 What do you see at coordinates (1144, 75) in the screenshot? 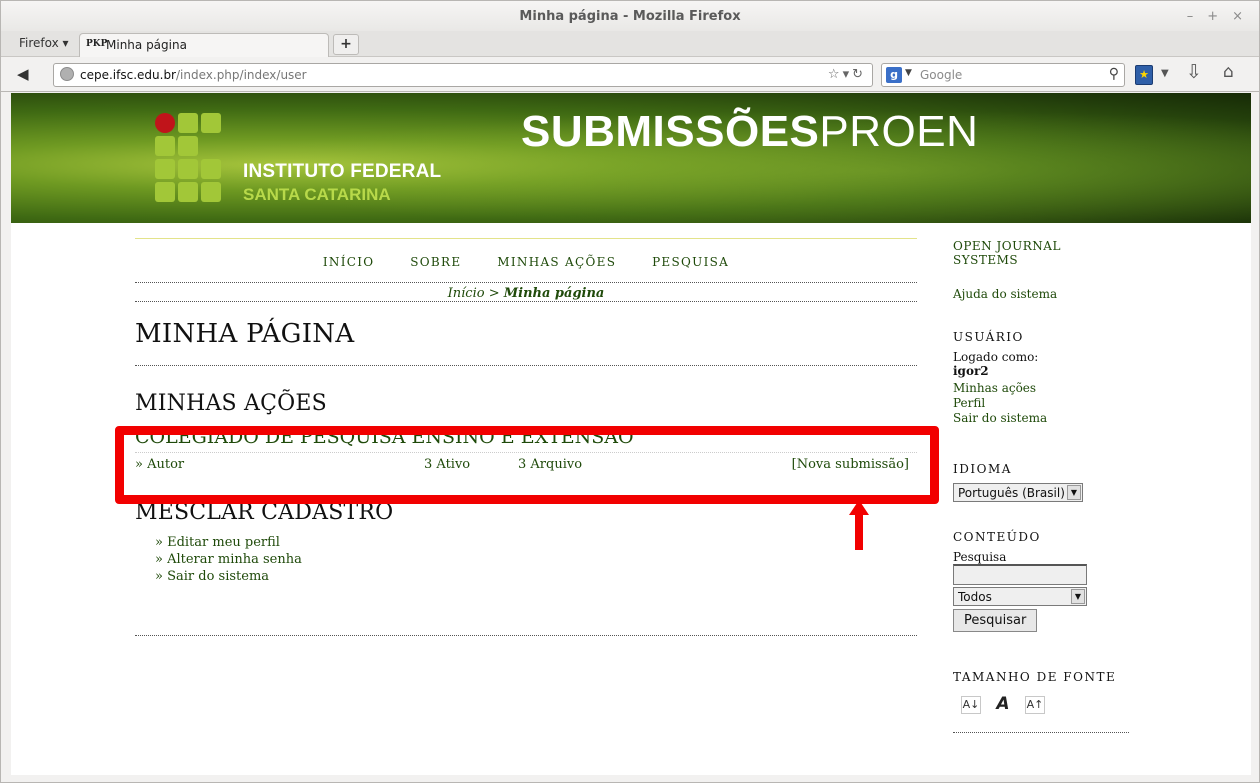
I see `bookmarks-icon: ★` at bounding box center [1144, 75].